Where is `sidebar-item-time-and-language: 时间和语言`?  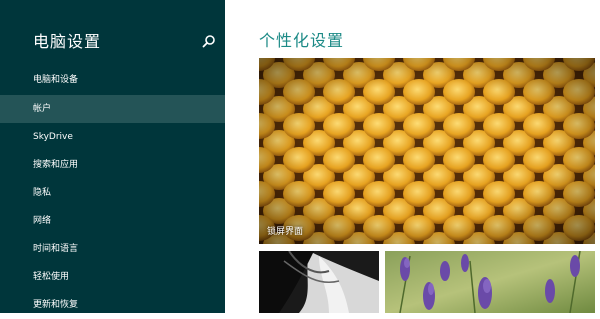
sidebar-item-time-and-language: 时间和语言 is located at coordinates (112, 249).